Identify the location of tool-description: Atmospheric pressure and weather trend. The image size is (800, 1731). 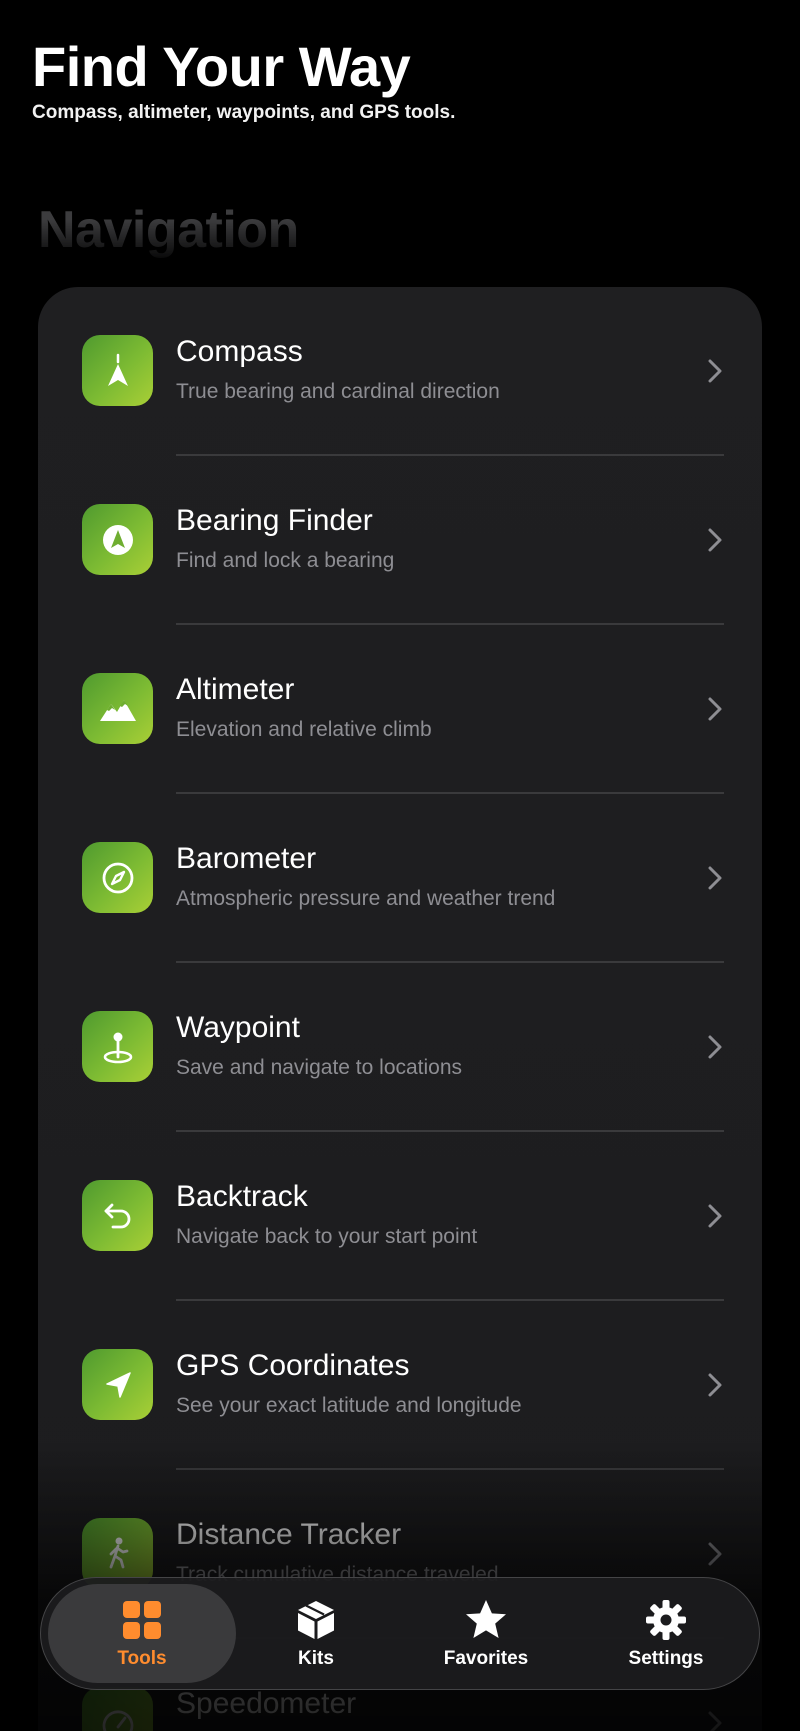
(366, 898).